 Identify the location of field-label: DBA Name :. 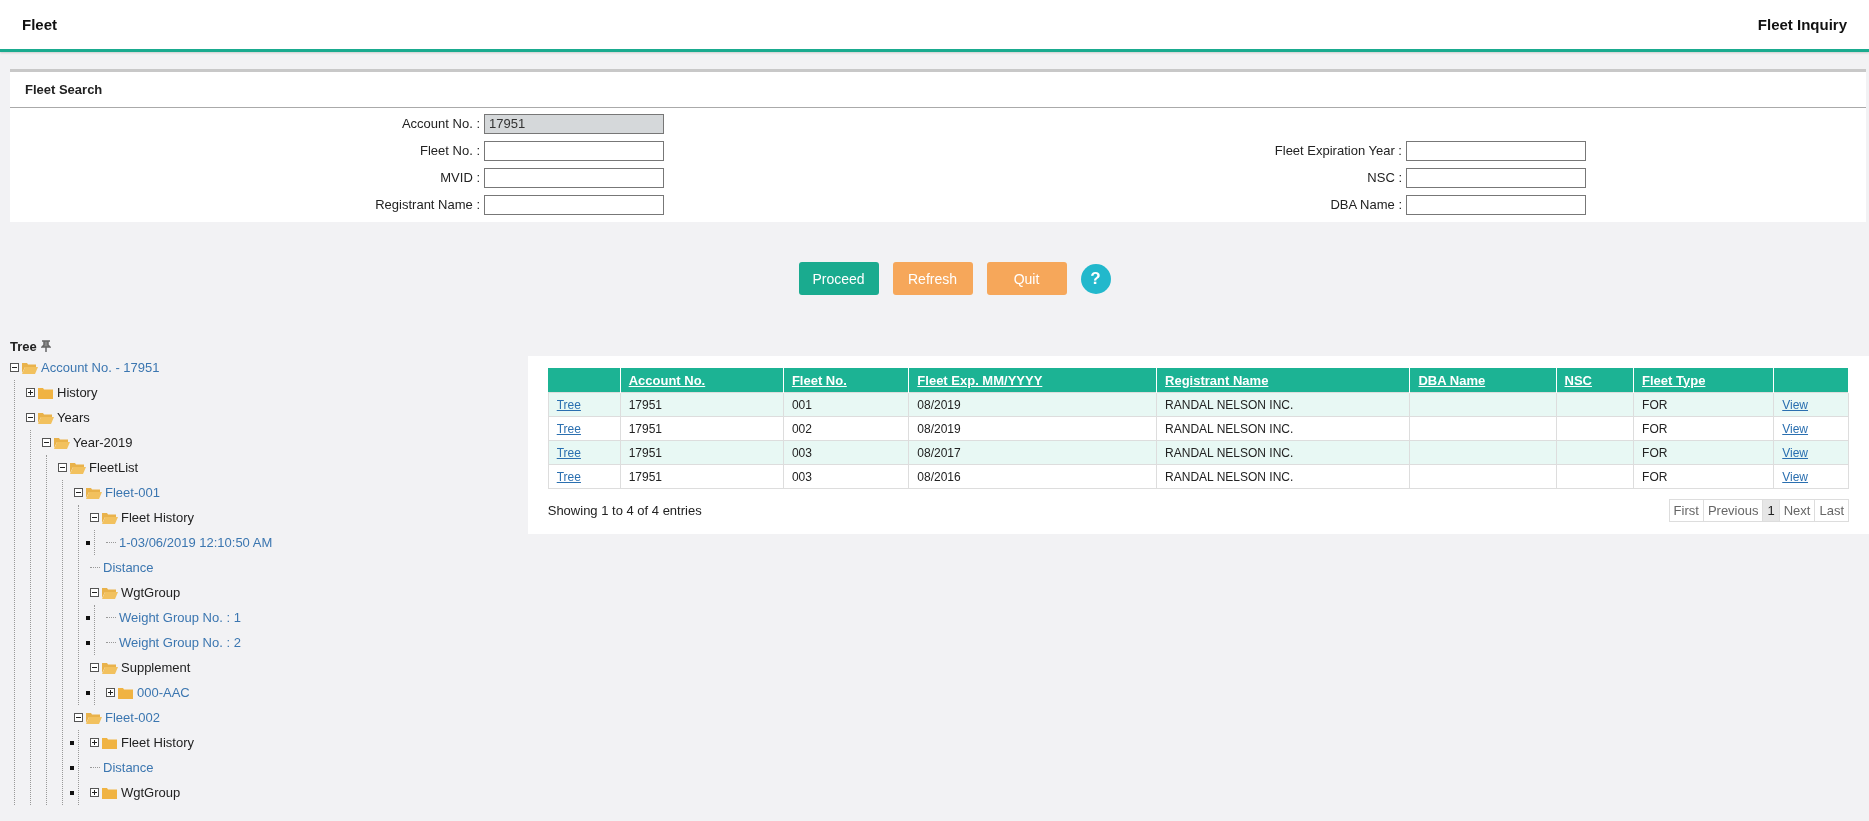
(1365, 204).